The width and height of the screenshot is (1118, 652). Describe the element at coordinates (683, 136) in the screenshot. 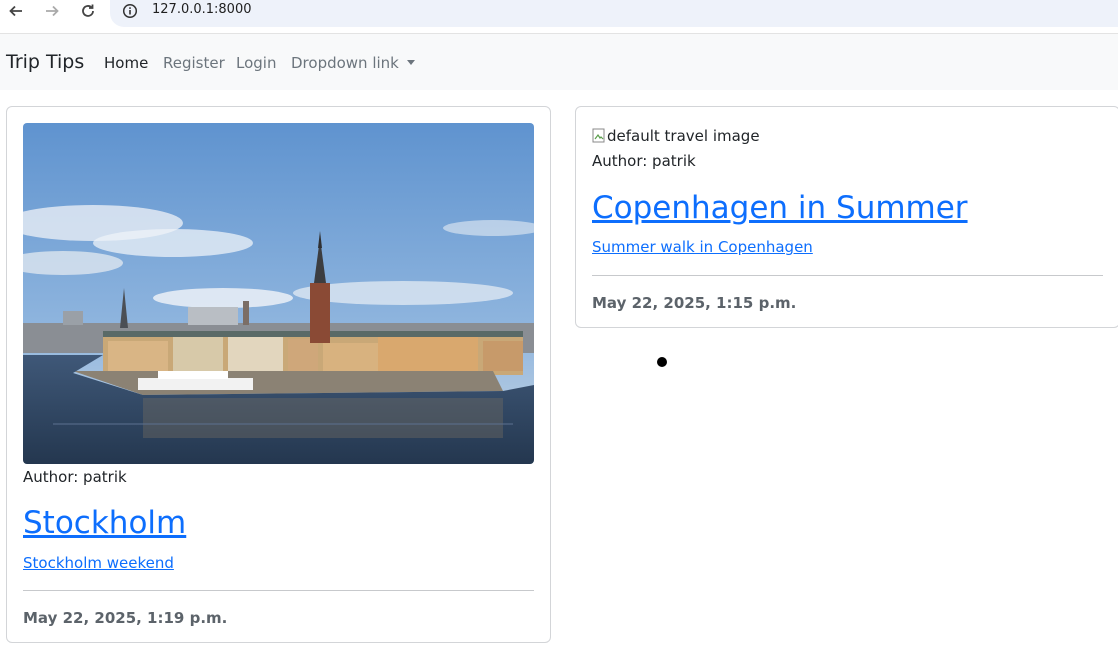

I see `image-alt-text: default travel image` at that location.